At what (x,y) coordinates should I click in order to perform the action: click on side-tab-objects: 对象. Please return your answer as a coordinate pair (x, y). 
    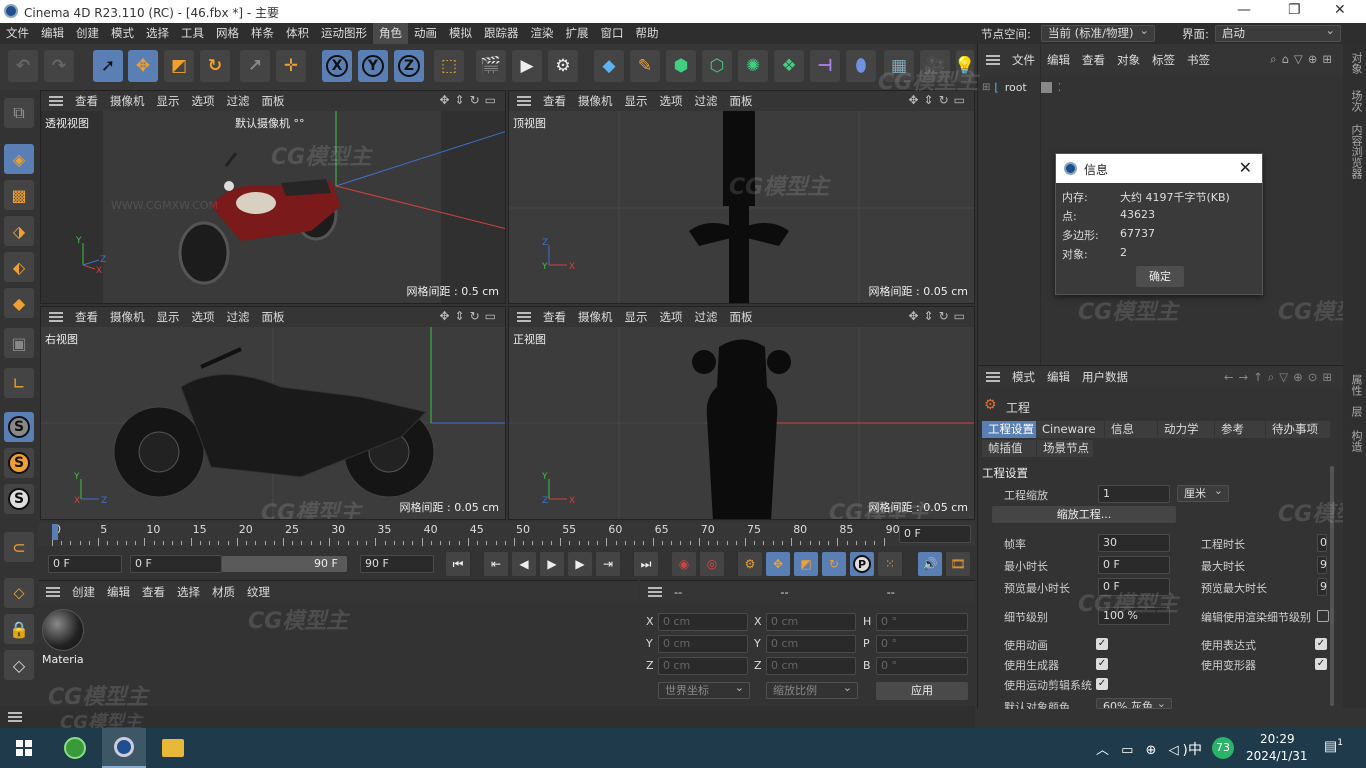
    Looking at the image, I should click on (1356, 63).